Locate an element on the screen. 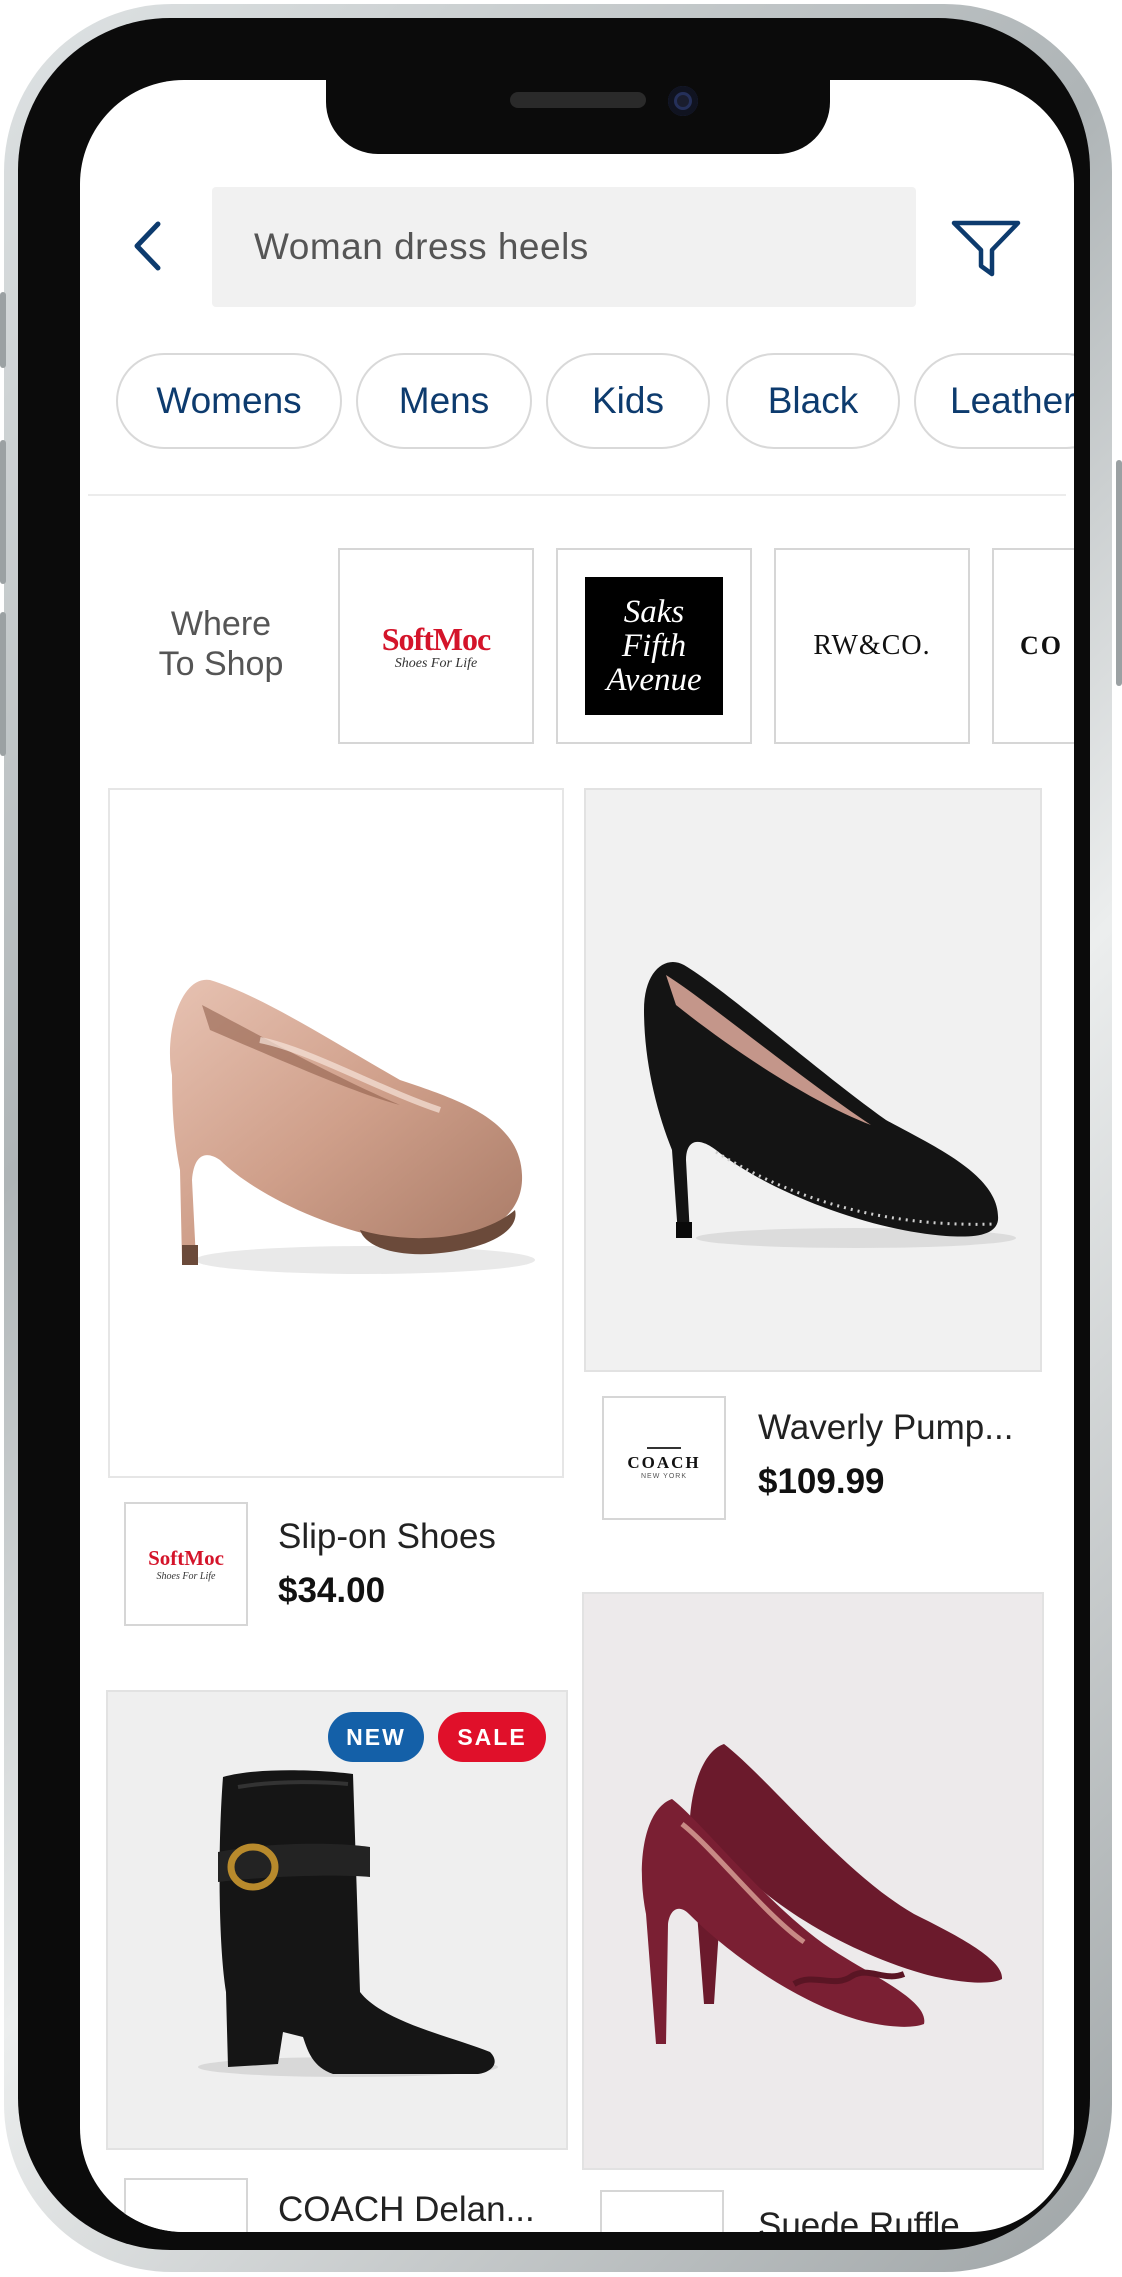 The height and width of the screenshot is (2277, 1122). product-store-logo-coach: COACH NEW YORK is located at coordinates (664, 1458).